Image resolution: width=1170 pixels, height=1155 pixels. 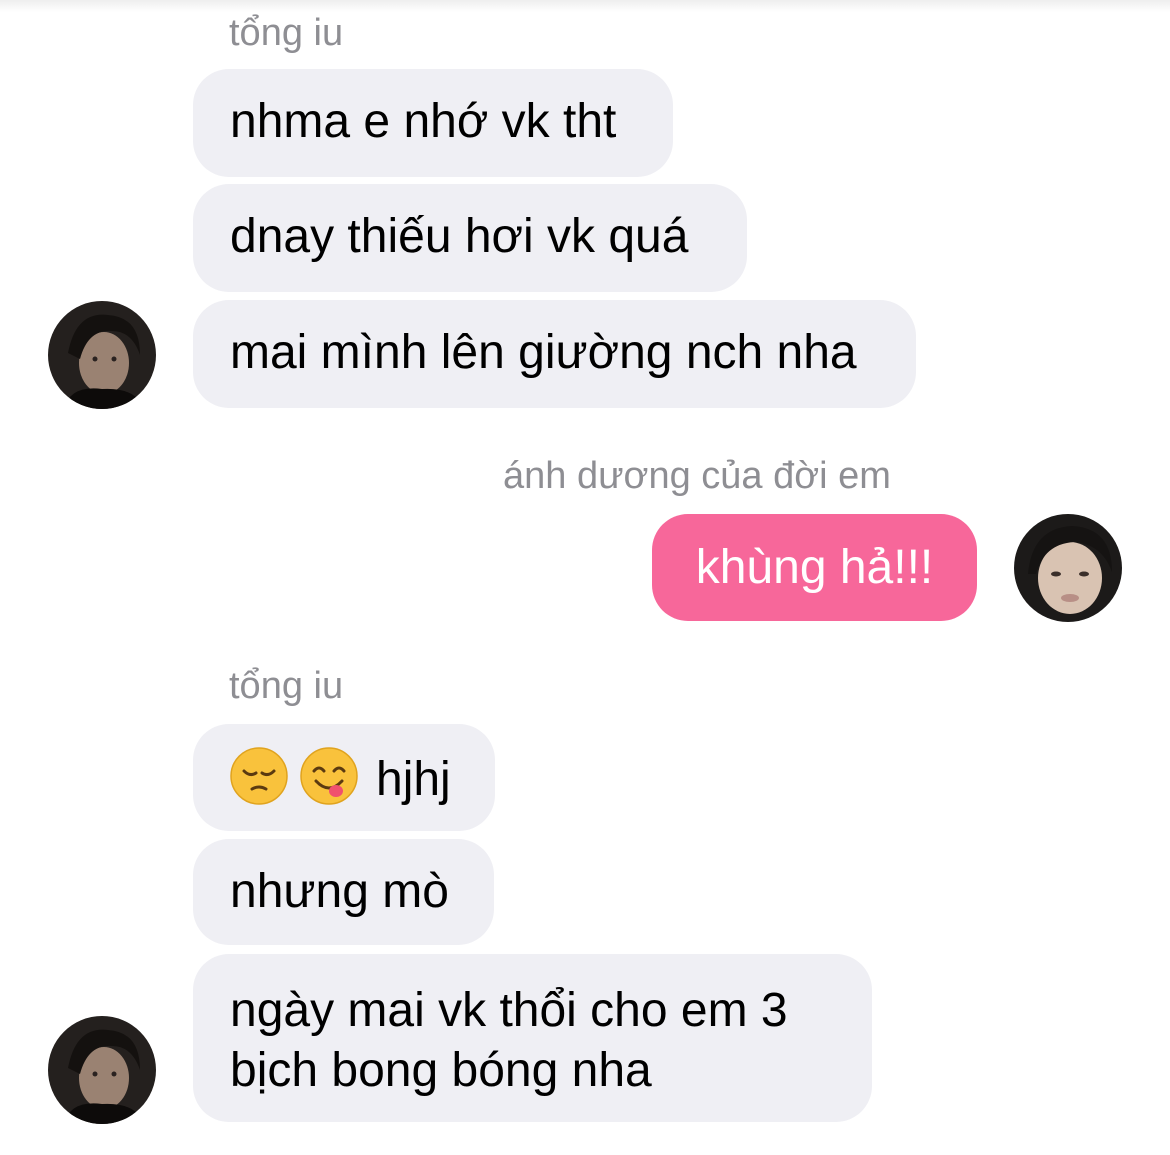 I want to click on top-edge-shadow, so click(x=585, y=6).